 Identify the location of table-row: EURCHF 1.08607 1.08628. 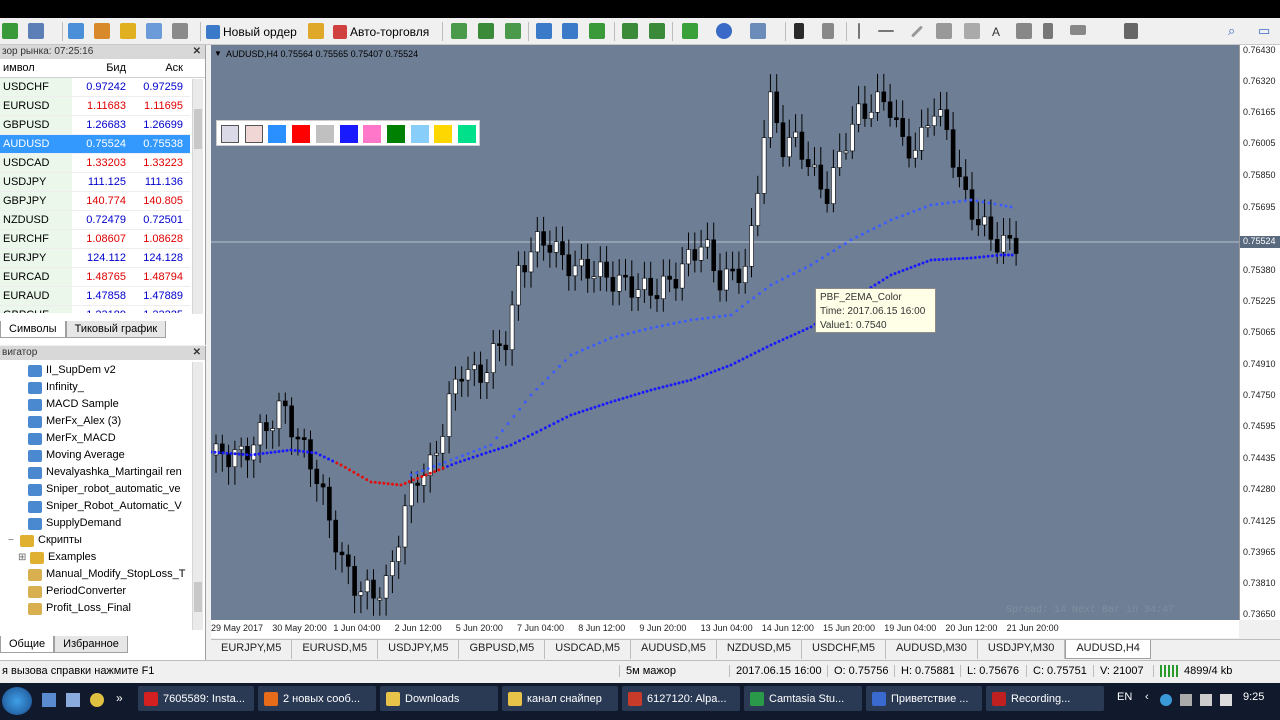
(95, 239).